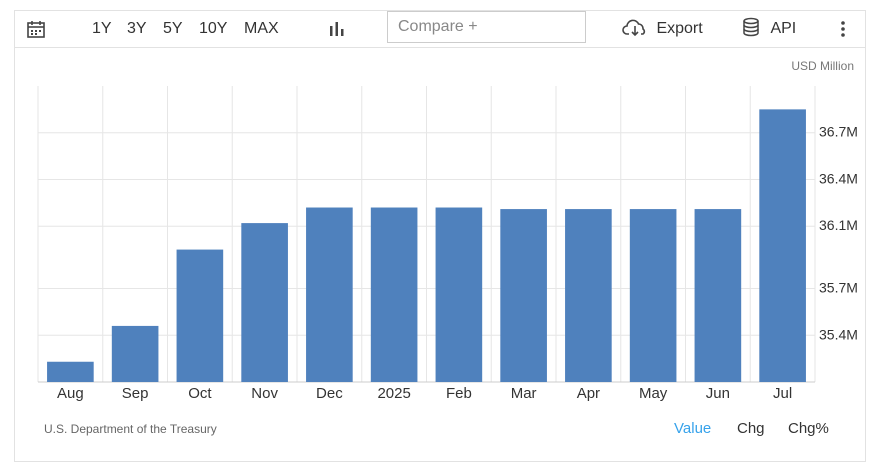 The width and height of the screenshot is (878, 468). What do you see at coordinates (782, 393) in the screenshot?
I see `x-tick-label: Jul` at bounding box center [782, 393].